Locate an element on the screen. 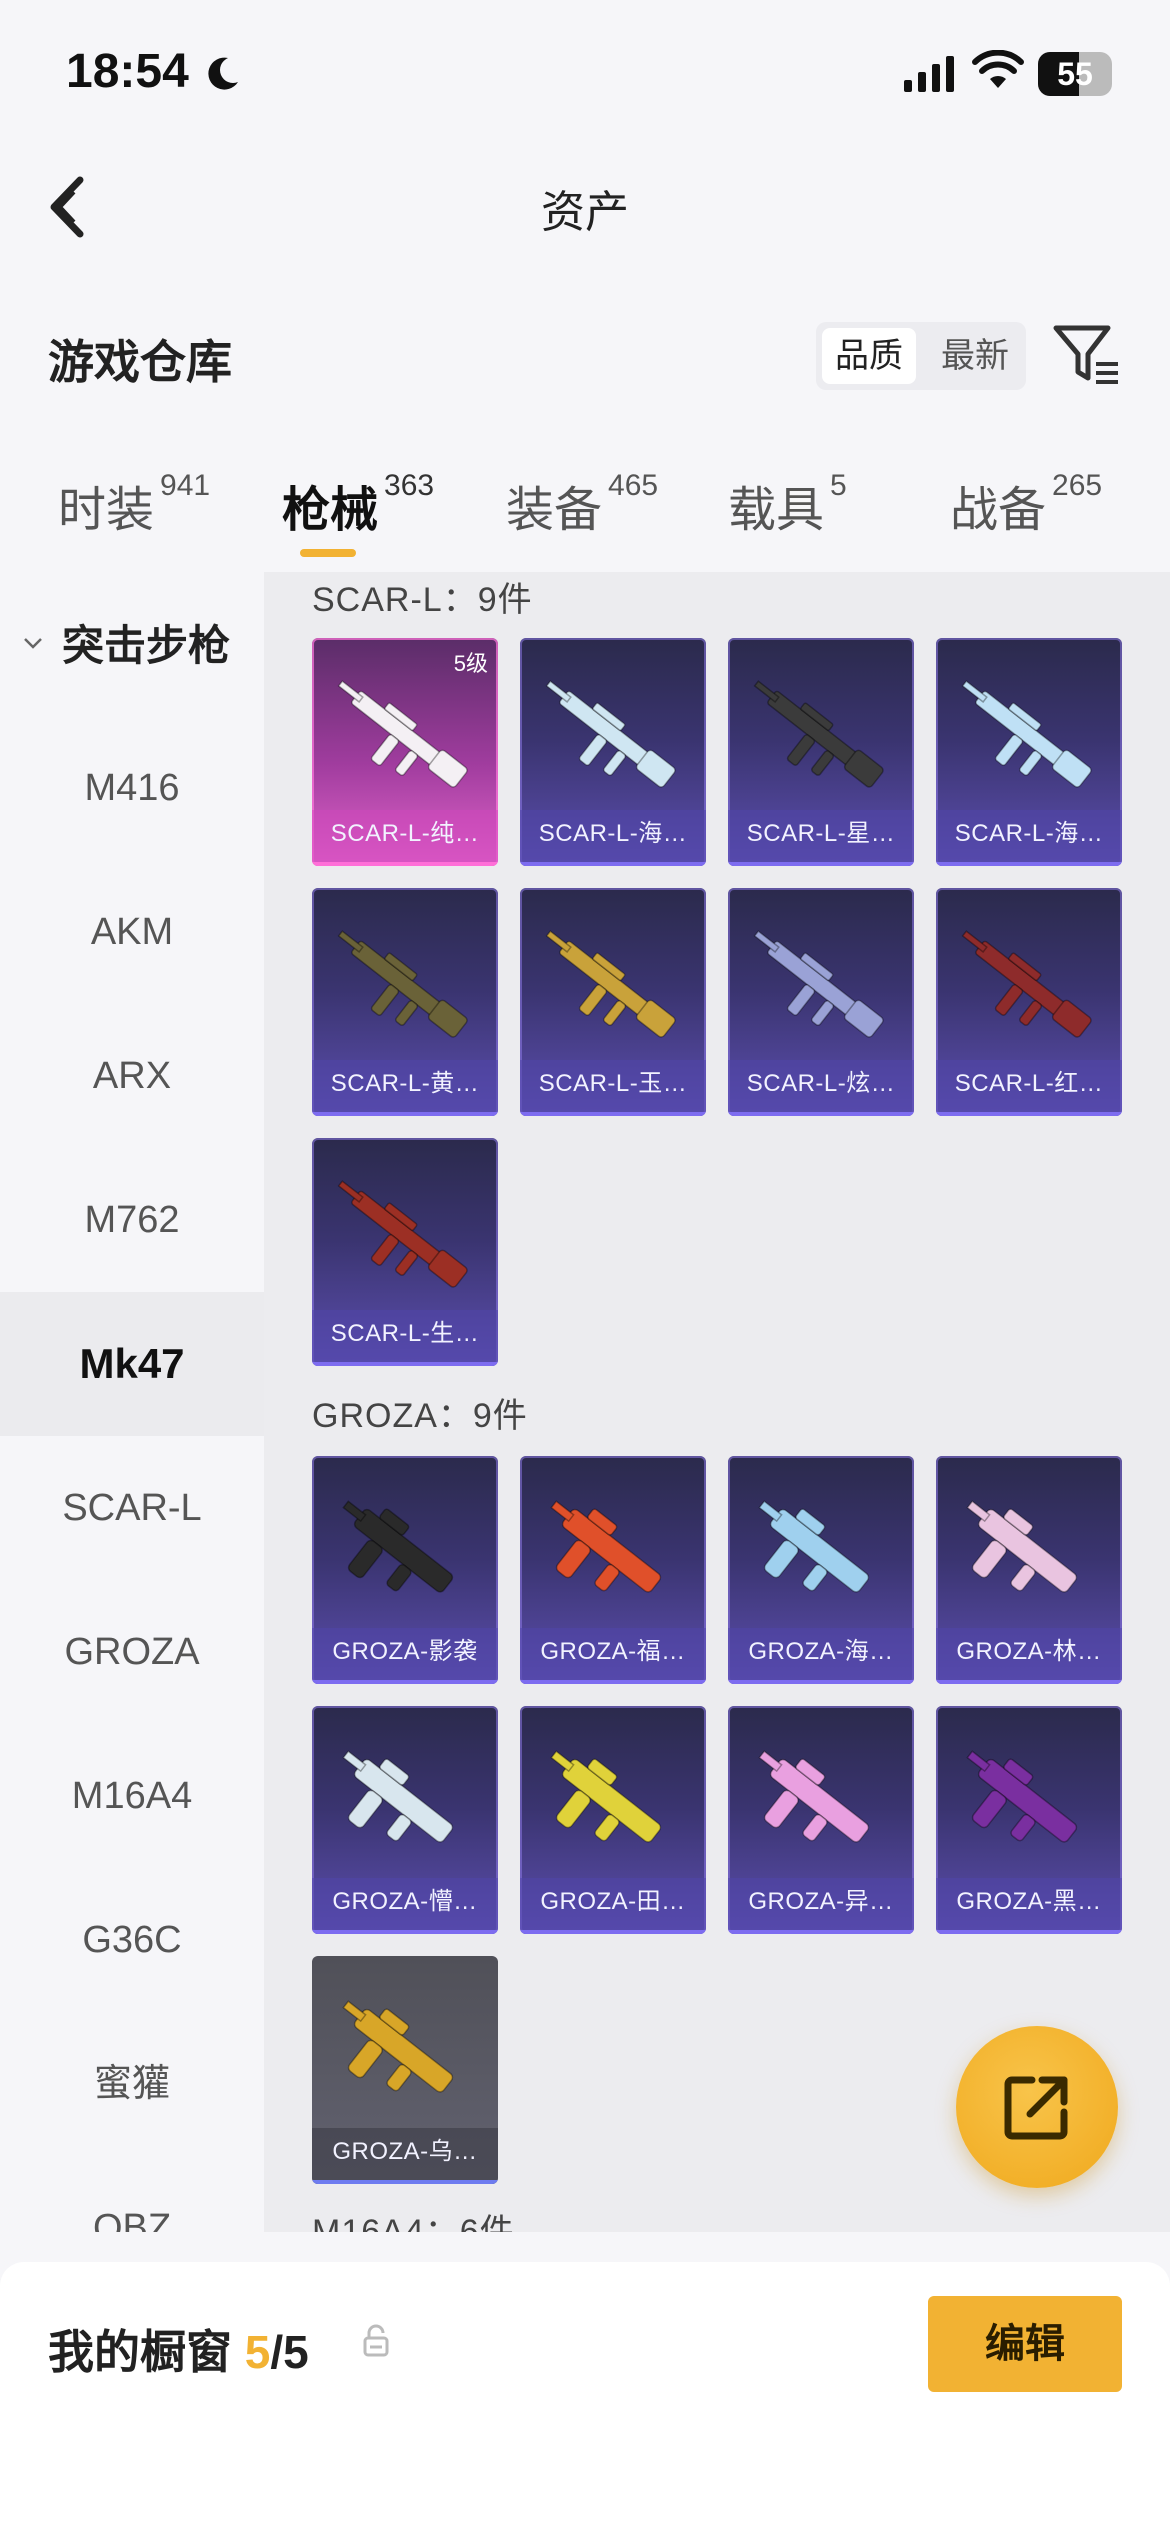  sidebar-item-honey-badger: 蜜獾 is located at coordinates (132, 2084).